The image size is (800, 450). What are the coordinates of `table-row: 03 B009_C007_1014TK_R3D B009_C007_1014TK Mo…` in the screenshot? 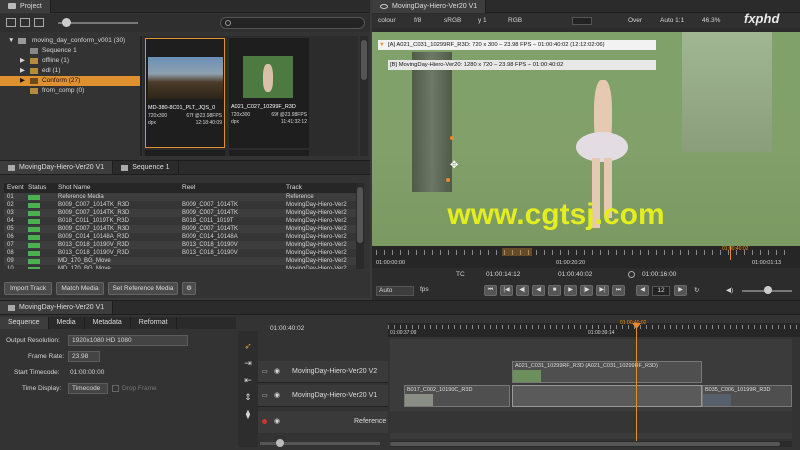 It's located at (180, 213).